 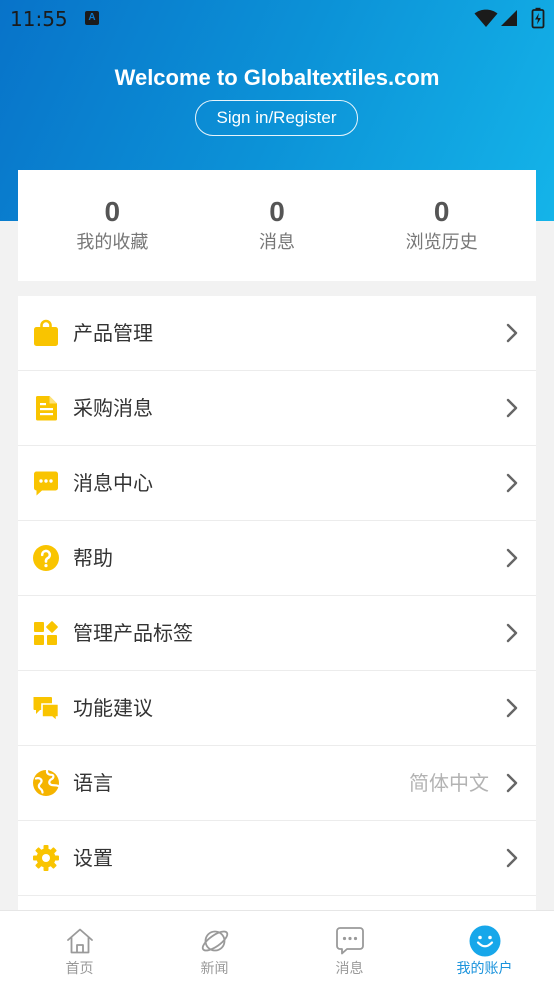 I want to click on tab-label: 新闻, so click(x=214, y=969).